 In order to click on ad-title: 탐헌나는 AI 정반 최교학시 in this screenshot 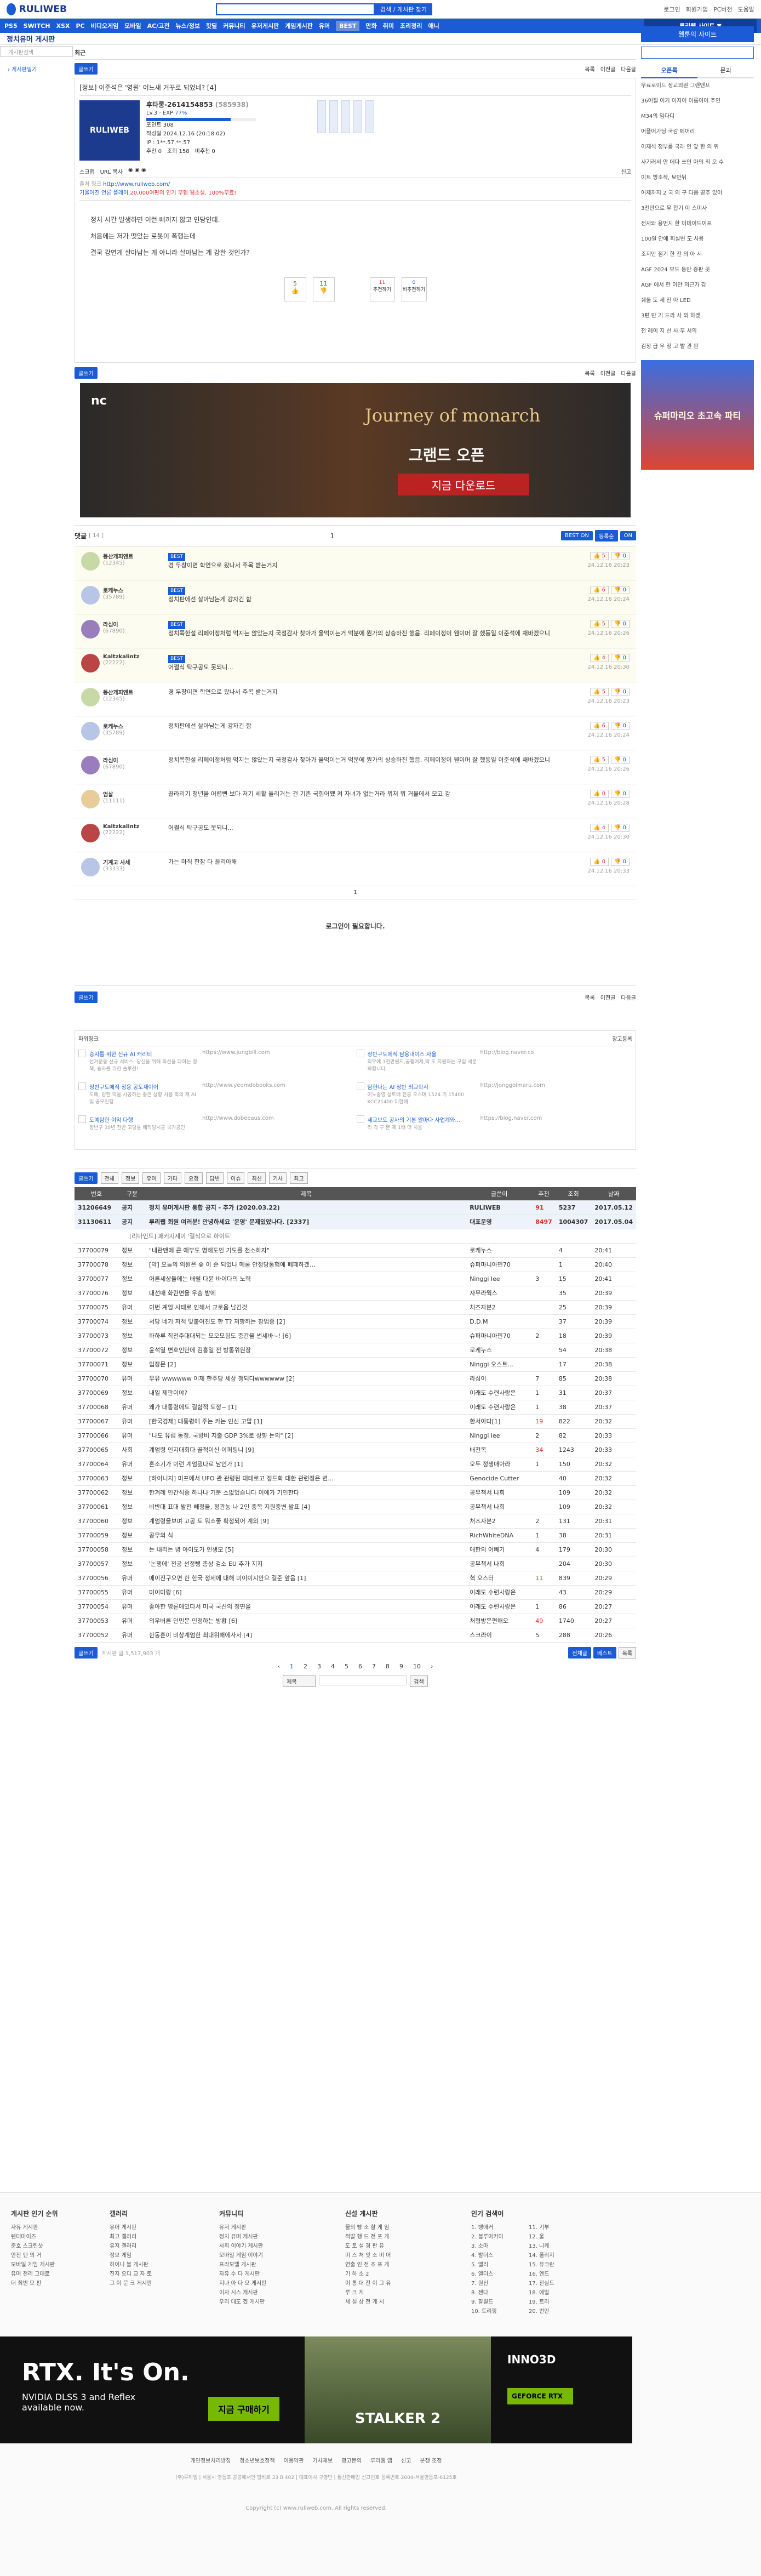, I will do `click(422, 1086)`.